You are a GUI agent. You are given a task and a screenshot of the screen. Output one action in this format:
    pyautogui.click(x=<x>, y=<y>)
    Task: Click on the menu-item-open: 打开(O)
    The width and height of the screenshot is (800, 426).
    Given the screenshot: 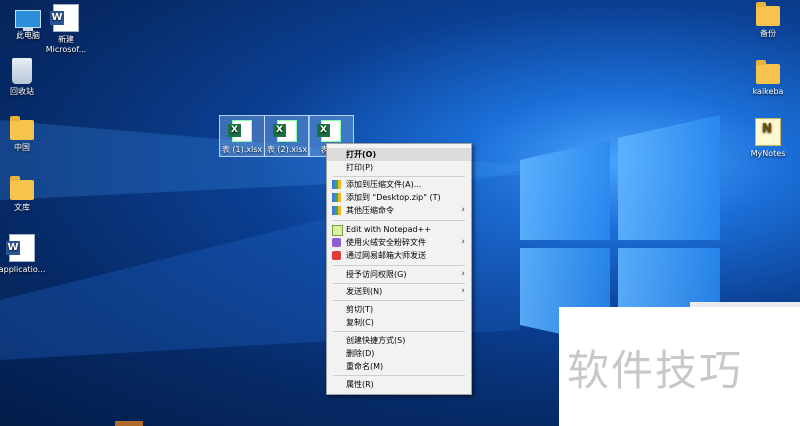 What is the action you would take?
    pyautogui.click(x=399, y=154)
    